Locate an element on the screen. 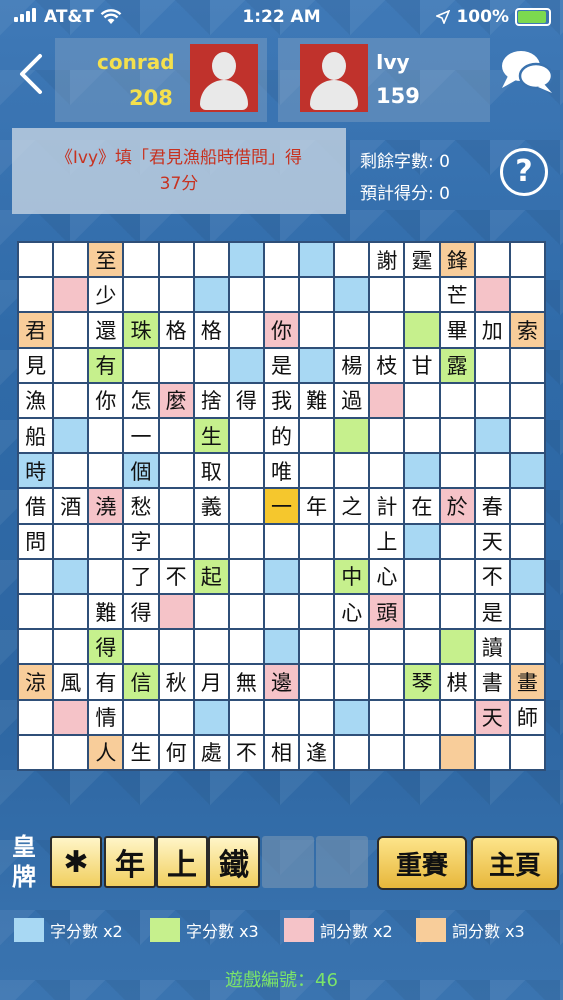 Image resolution: width=563 pixels, height=1000 pixels. board-cell: 借 is located at coordinates (36, 506).